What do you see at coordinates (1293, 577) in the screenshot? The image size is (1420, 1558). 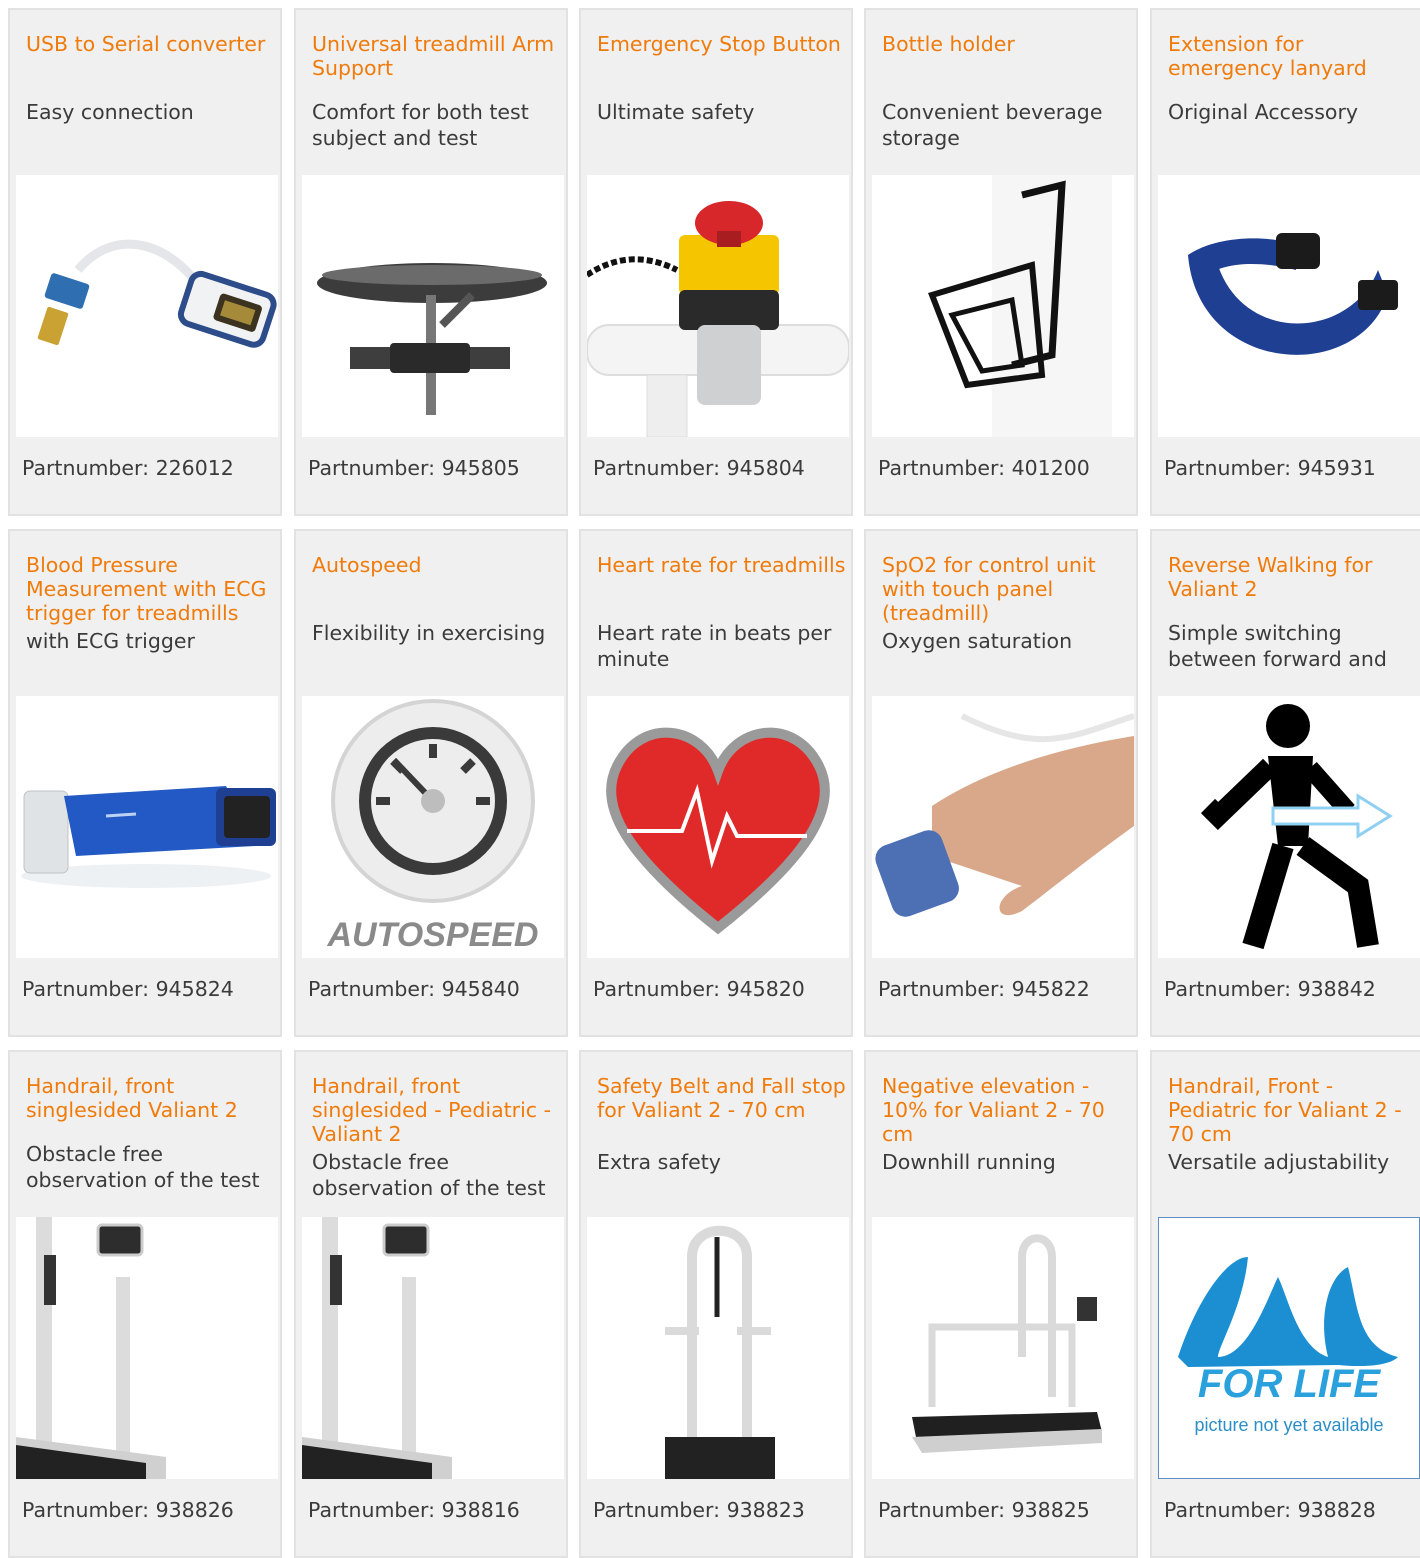 I see `product-title: Reverse Walking for Valiant 2` at bounding box center [1293, 577].